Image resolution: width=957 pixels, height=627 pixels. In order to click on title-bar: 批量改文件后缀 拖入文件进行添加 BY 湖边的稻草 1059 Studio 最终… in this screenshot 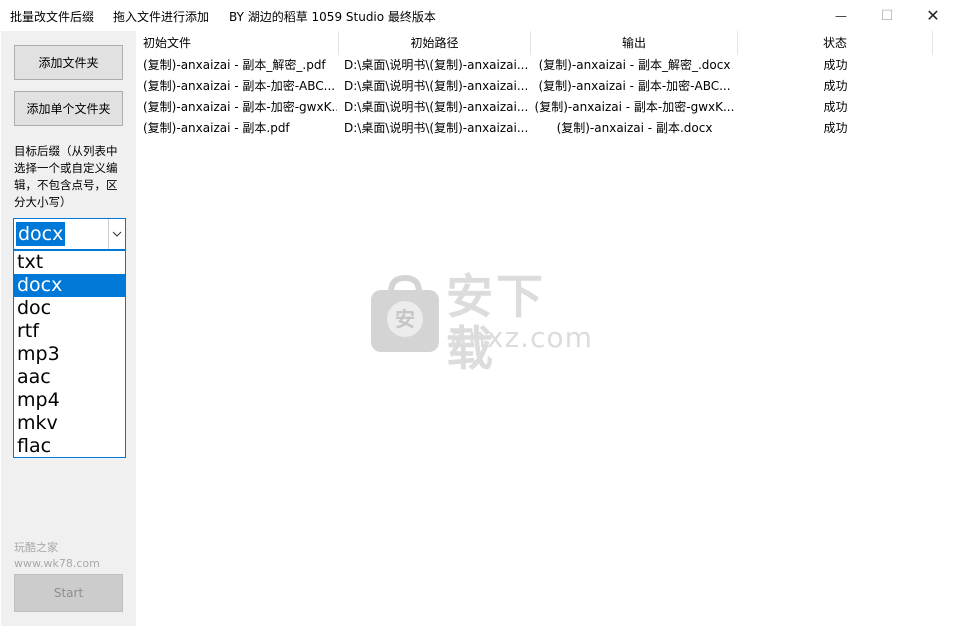, I will do `click(478, 15)`.